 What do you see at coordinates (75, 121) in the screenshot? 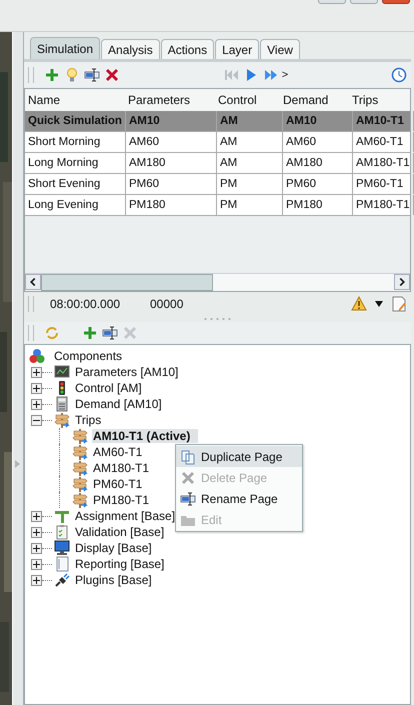
I see `table-cell: Quick Simulation` at bounding box center [75, 121].